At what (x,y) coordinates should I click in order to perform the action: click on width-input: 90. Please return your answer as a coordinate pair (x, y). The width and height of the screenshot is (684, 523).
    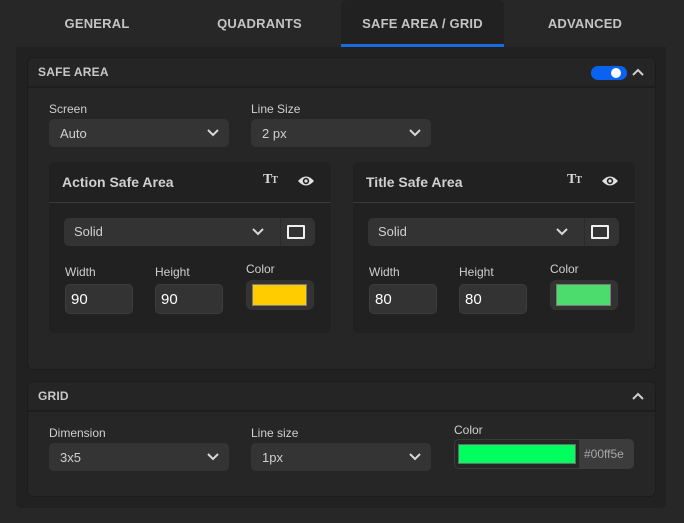
    Looking at the image, I should click on (99, 299).